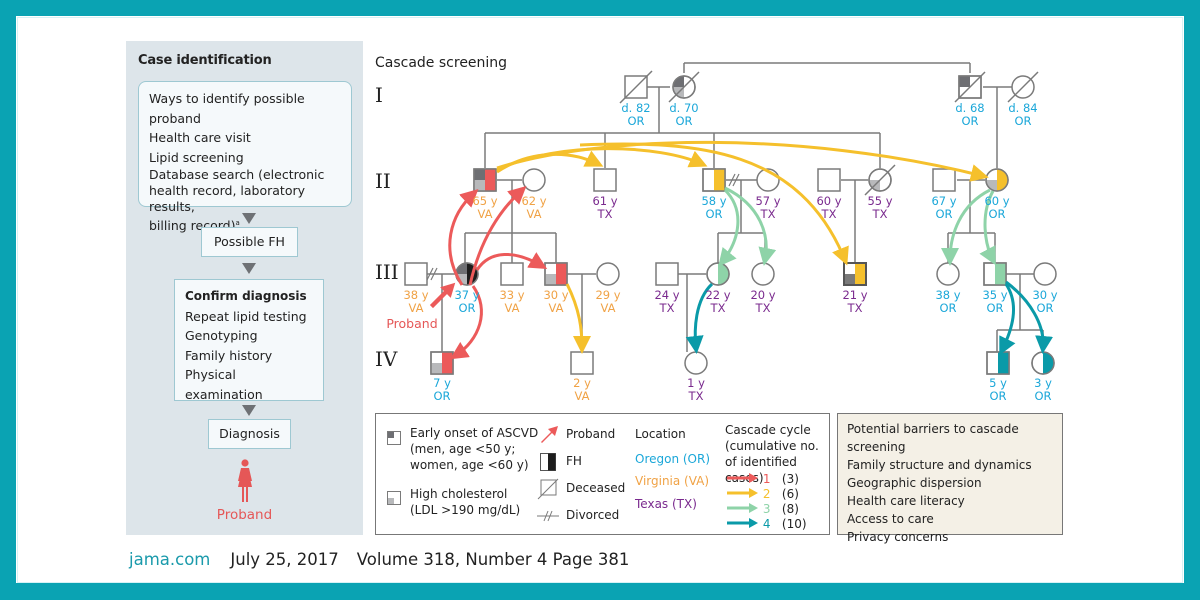  I want to click on legend-text: Early onset of ASCVD, so click(474, 433).